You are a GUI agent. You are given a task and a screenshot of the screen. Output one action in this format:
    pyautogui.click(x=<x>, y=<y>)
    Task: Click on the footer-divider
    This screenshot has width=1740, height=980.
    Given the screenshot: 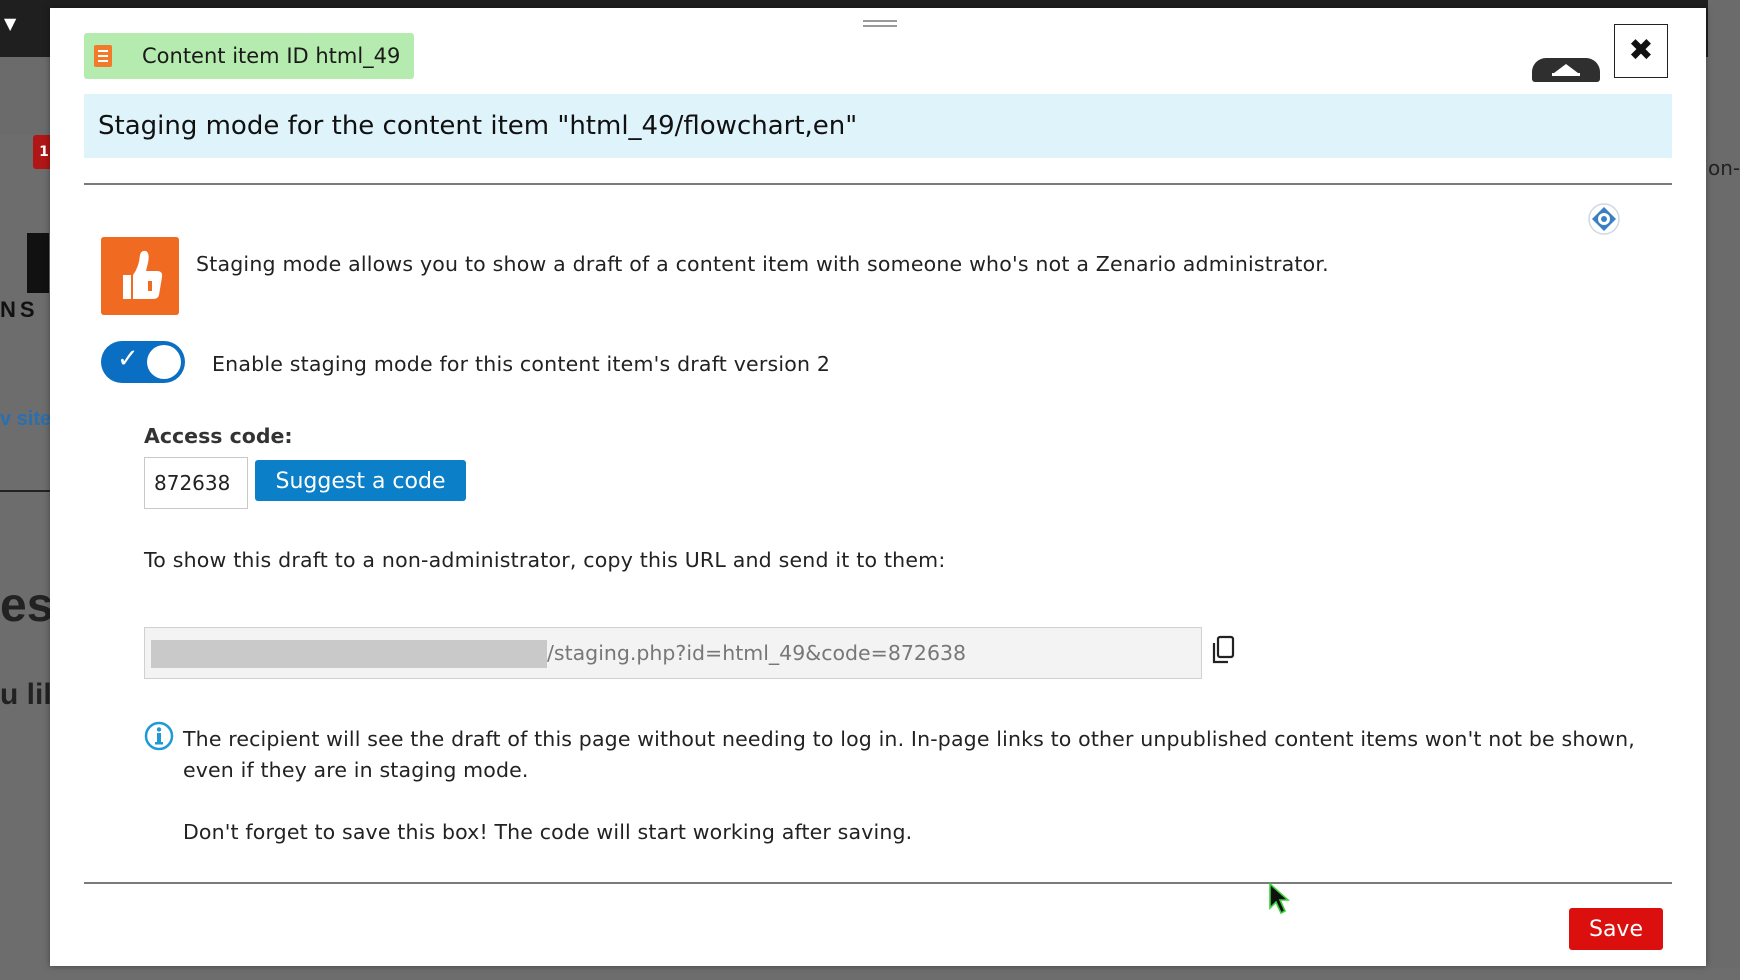 What is the action you would take?
    pyautogui.click(x=878, y=883)
    